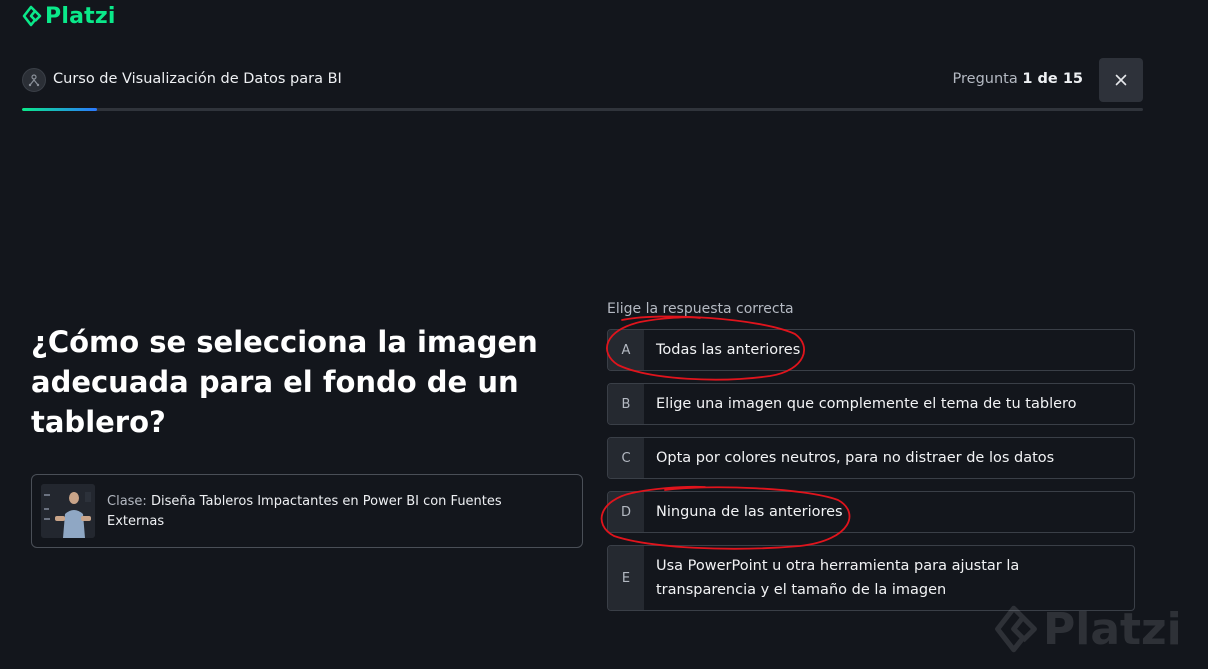 The image size is (1208, 669). I want to click on platzi-watermark-text: Platzi, so click(1112, 629).